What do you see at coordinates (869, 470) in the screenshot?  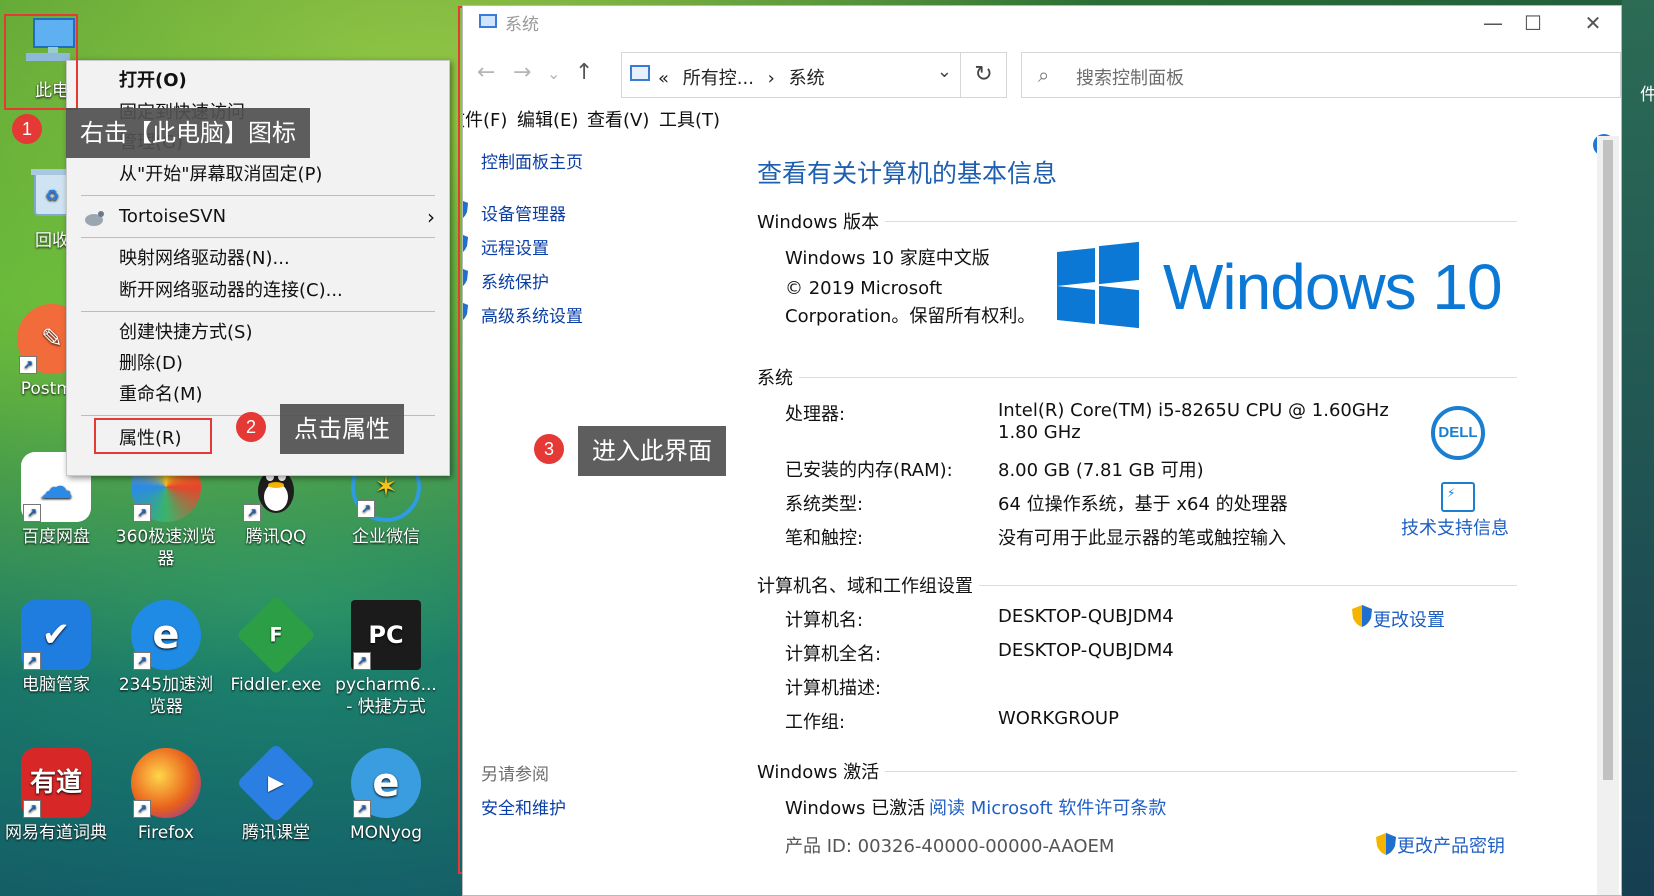 I see `ram-label: 已安装的内存(RAM):` at bounding box center [869, 470].